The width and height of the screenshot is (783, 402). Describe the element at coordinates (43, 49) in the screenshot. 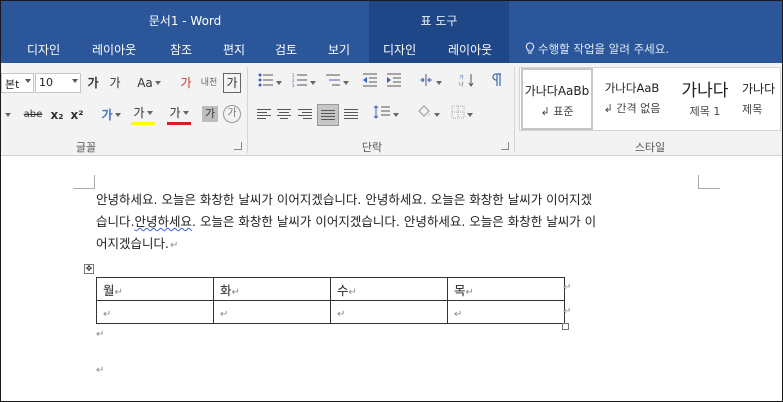

I see `tab-design: 디자인` at that location.